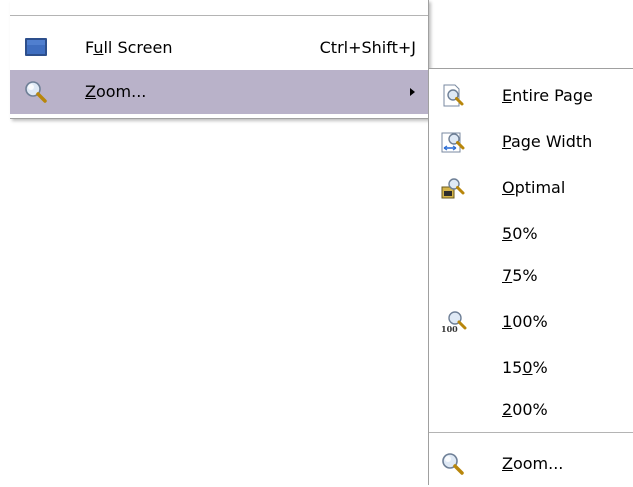  Describe the element at coordinates (547, 95) in the screenshot. I see `menu-item-label: Entire Page` at that location.